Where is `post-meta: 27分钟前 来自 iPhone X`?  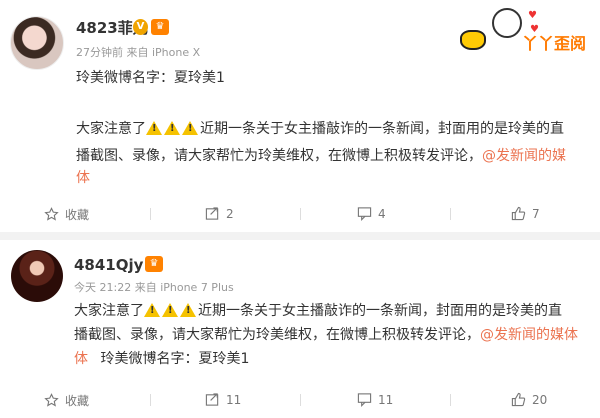
post-meta: 27分钟前 来自 iPhone X is located at coordinates (138, 52).